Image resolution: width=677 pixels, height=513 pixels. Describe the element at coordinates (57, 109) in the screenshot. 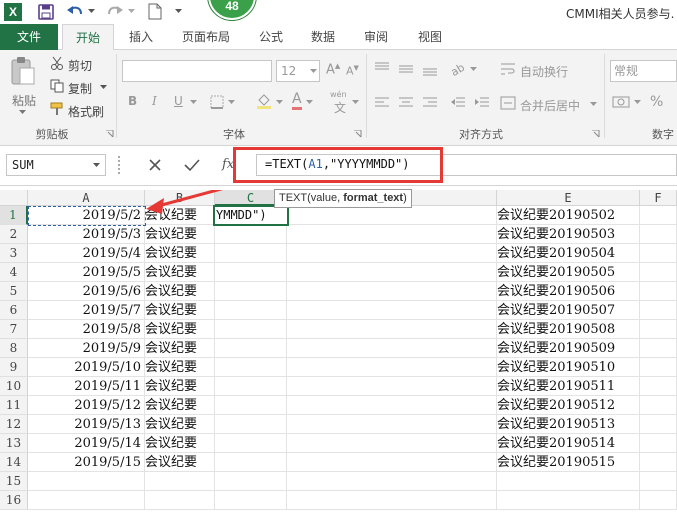

I see `format-painter-icon` at that location.